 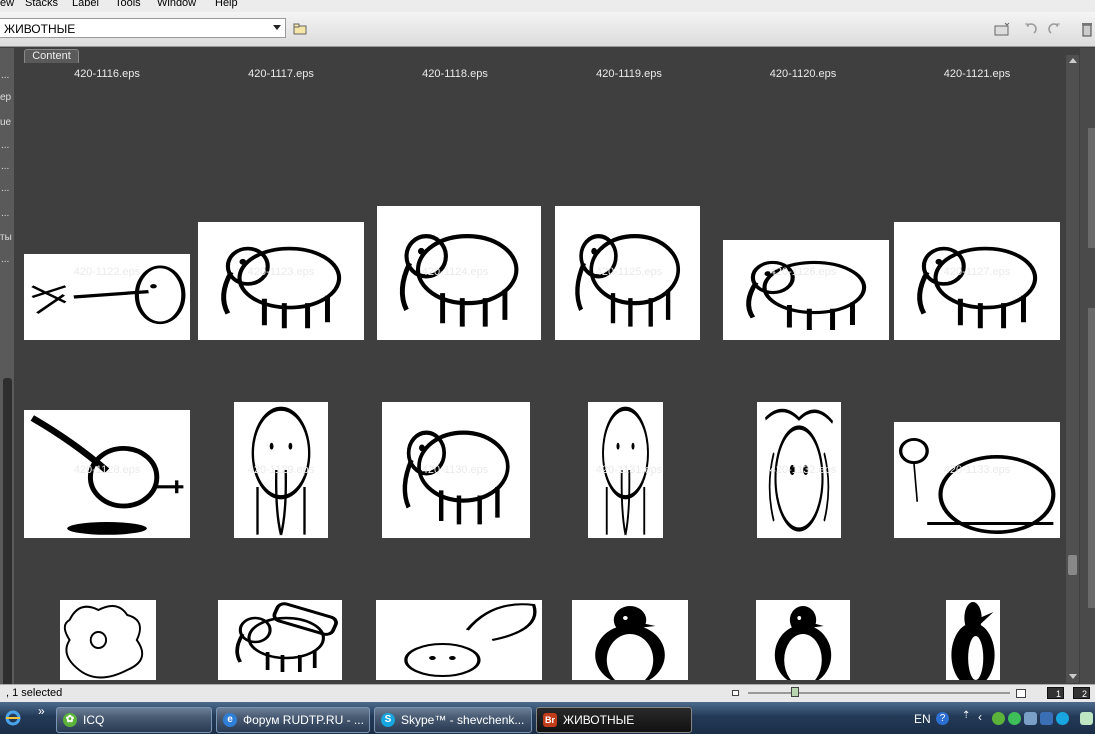 What do you see at coordinates (107, 470) in the screenshot?
I see `thumbnail-filename: 420-1128.eps` at bounding box center [107, 470].